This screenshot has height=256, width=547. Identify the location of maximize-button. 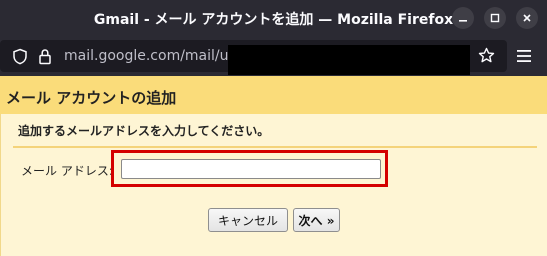
(495, 18).